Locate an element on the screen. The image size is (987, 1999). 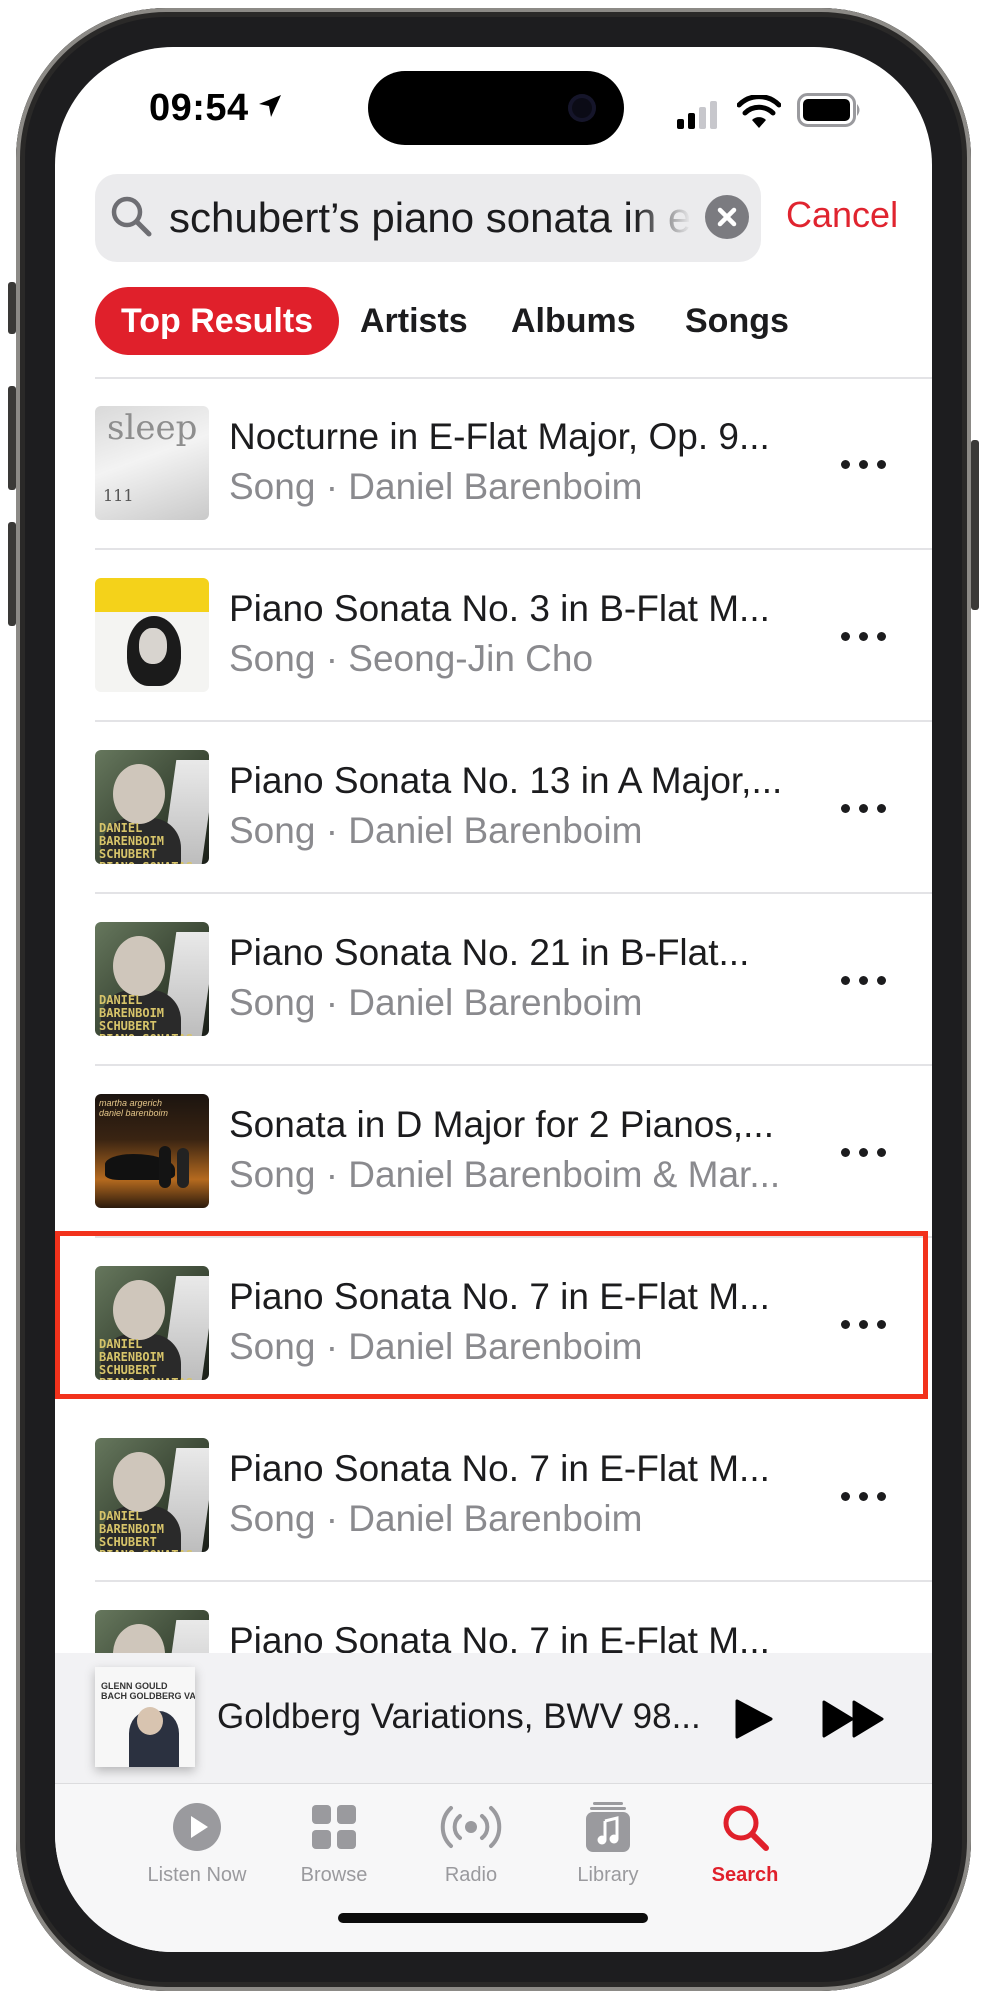
song-subtitle: Song · Seong-Jin Cho is located at coordinates (411, 658).